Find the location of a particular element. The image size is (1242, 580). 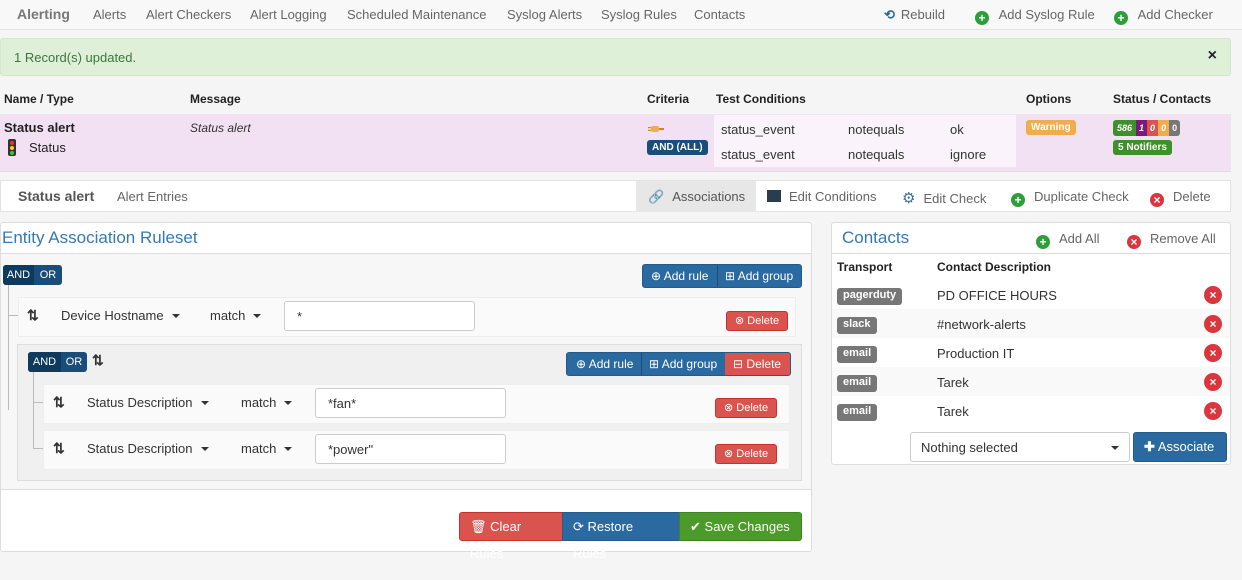

clear-rules-button: 🗑 Clear Rules is located at coordinates (511, 536).